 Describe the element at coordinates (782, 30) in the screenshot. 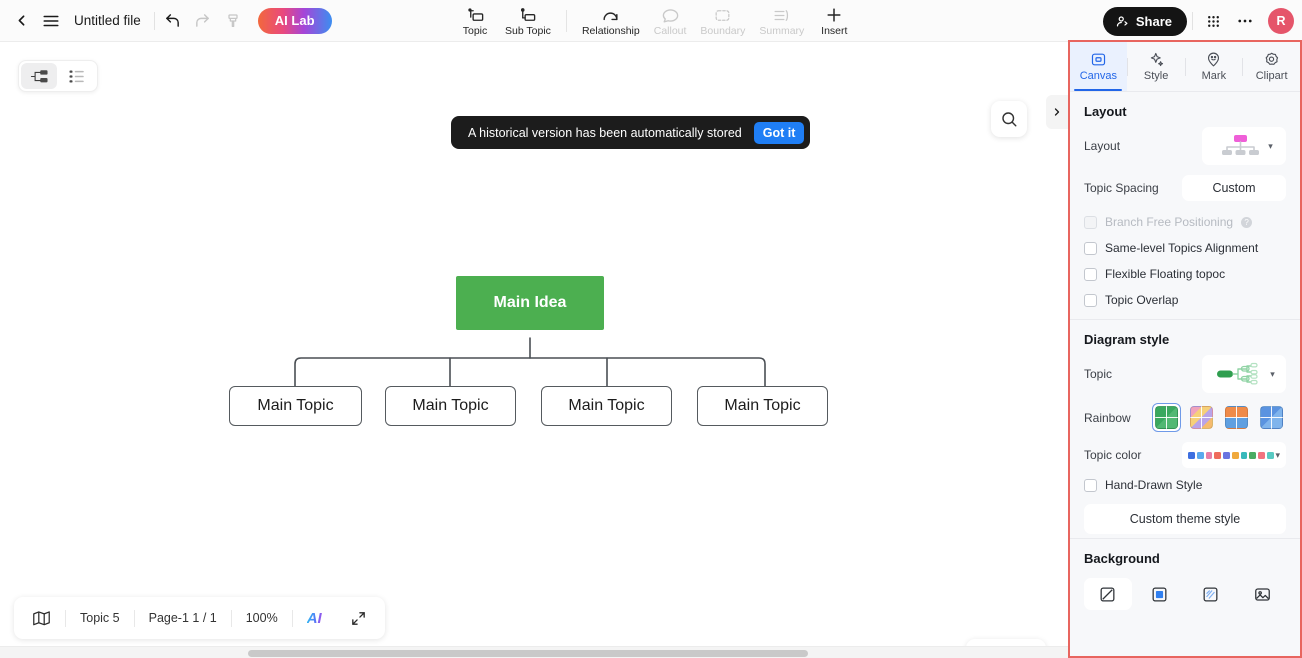

I see `tool-label: Summary` at that location.